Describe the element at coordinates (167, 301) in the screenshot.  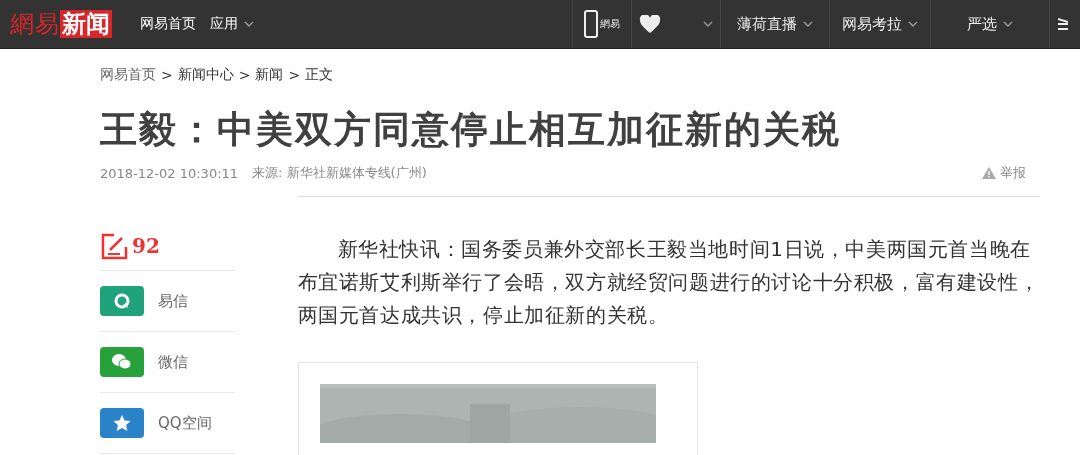
I see `share-option: 易信` at that location.